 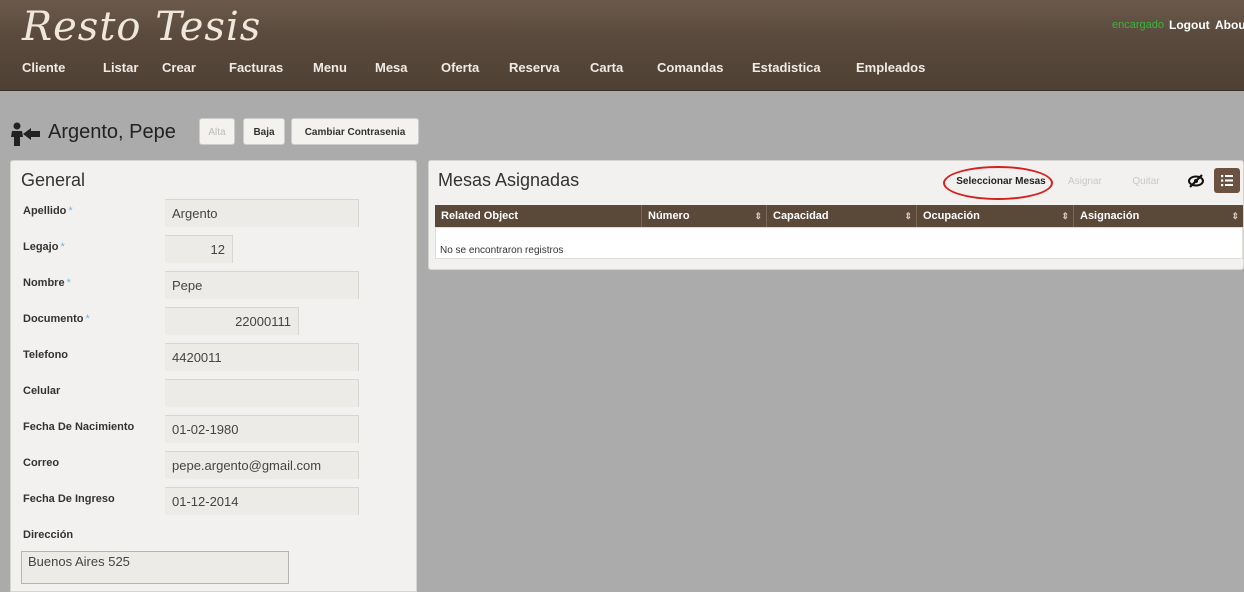 I want to click on direccion-textarea: Buenos Aires 525, so click(x=155, y=567).